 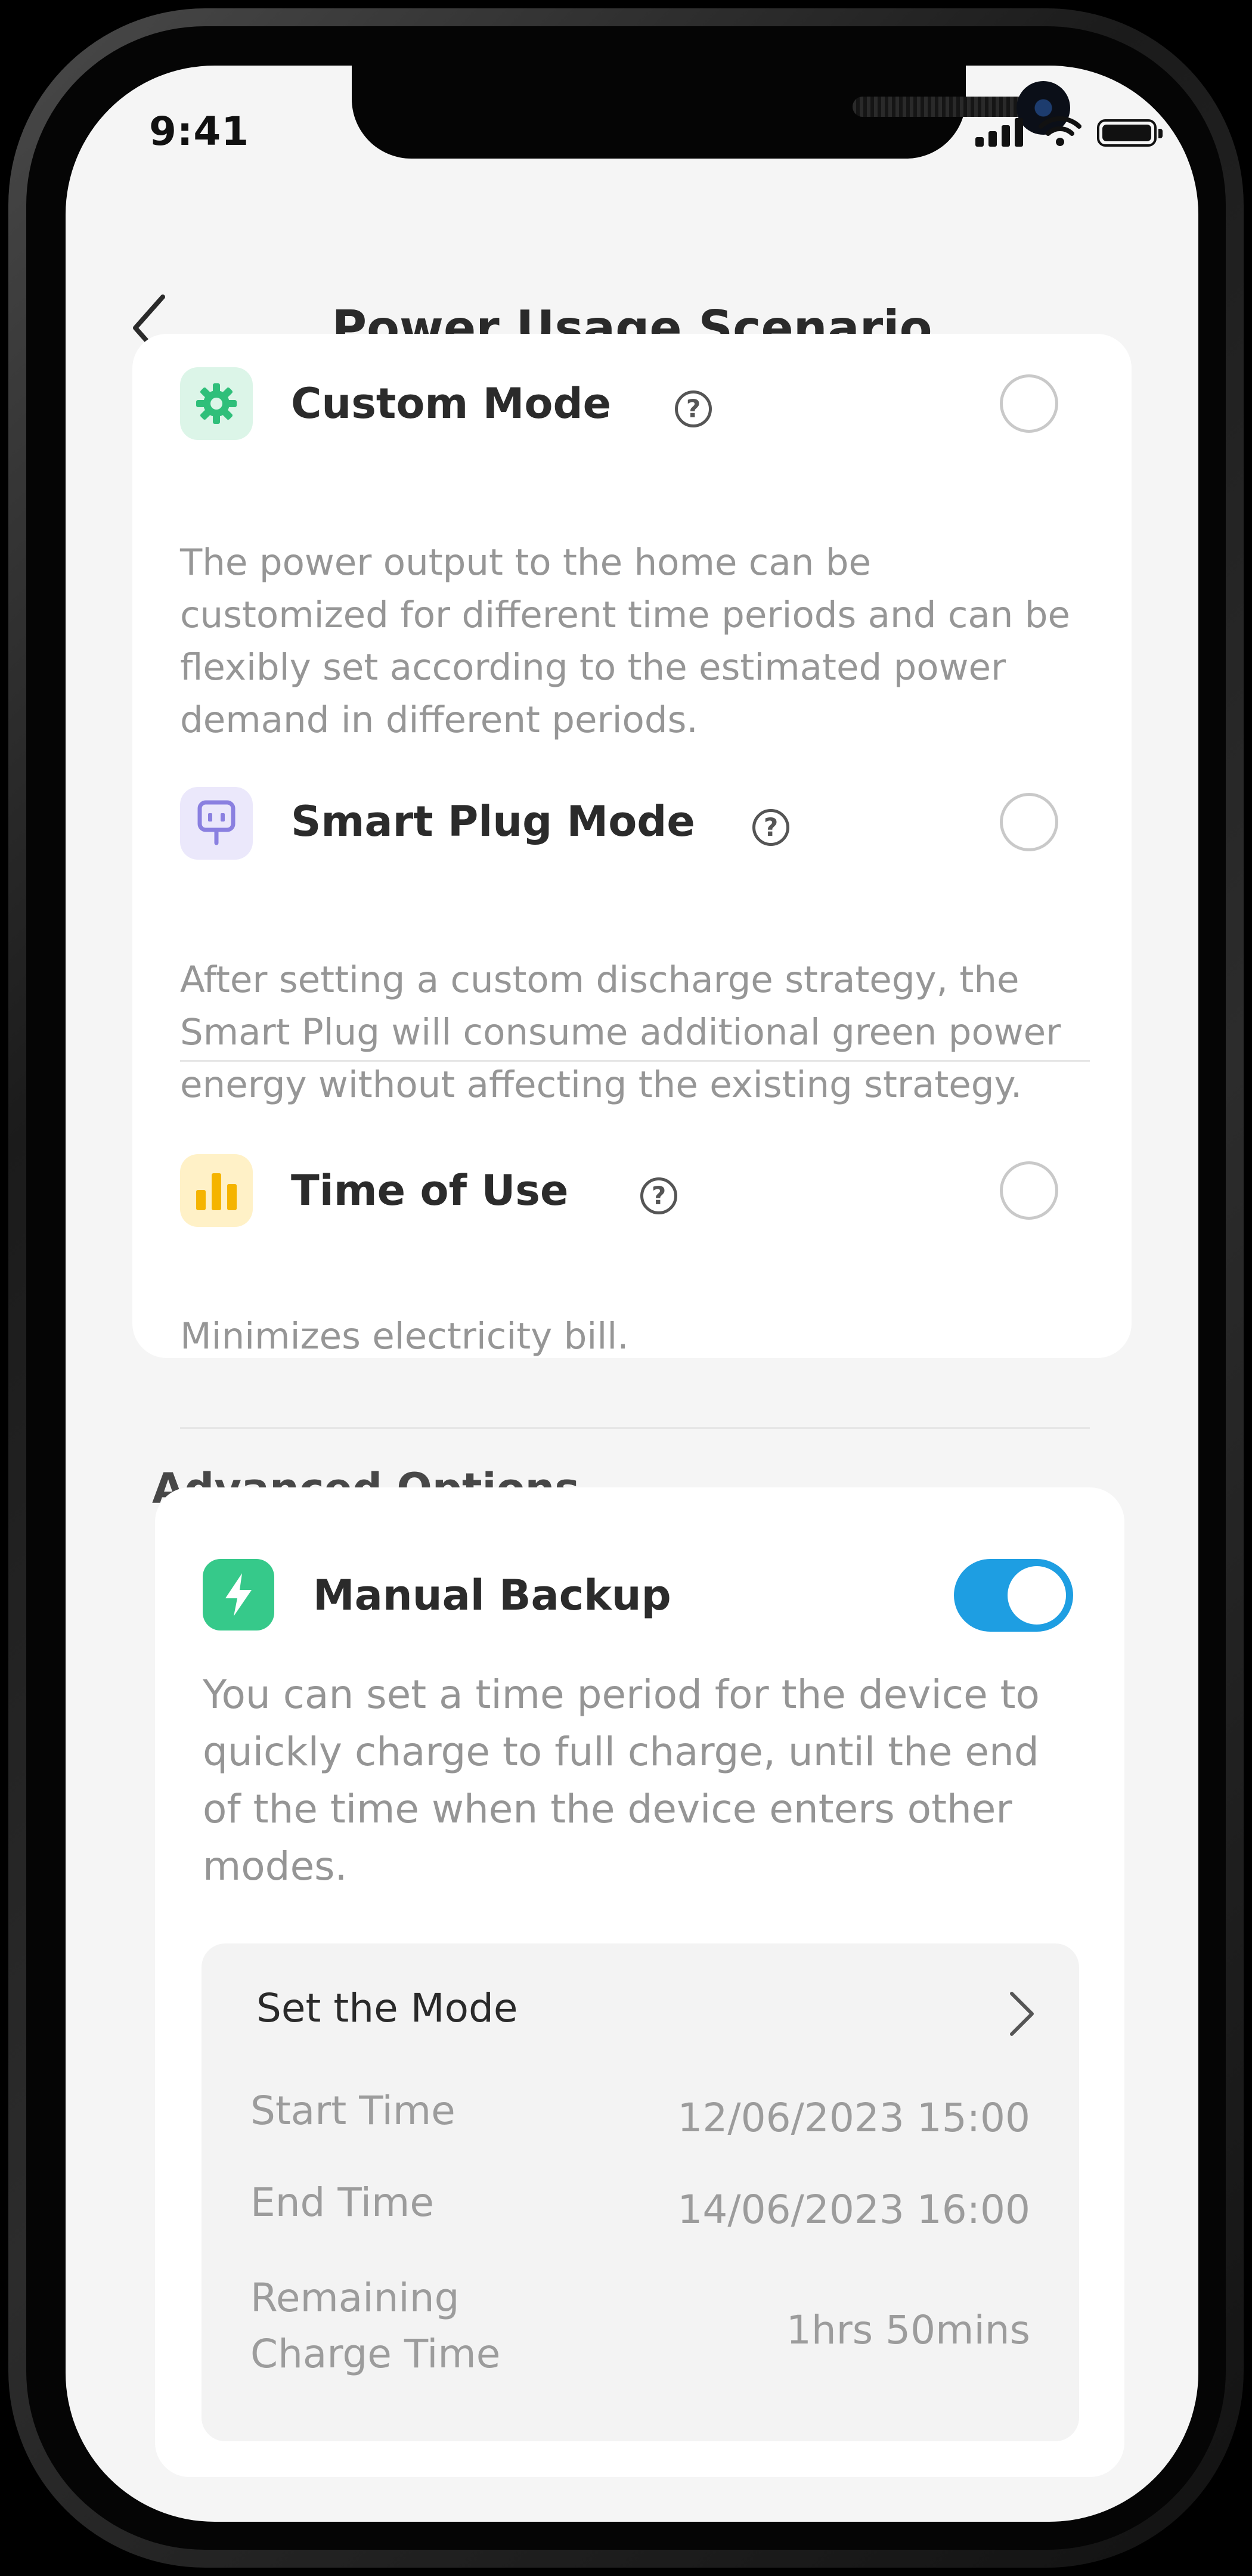 I want to click on status-icons, so click(x=1069, y=131).